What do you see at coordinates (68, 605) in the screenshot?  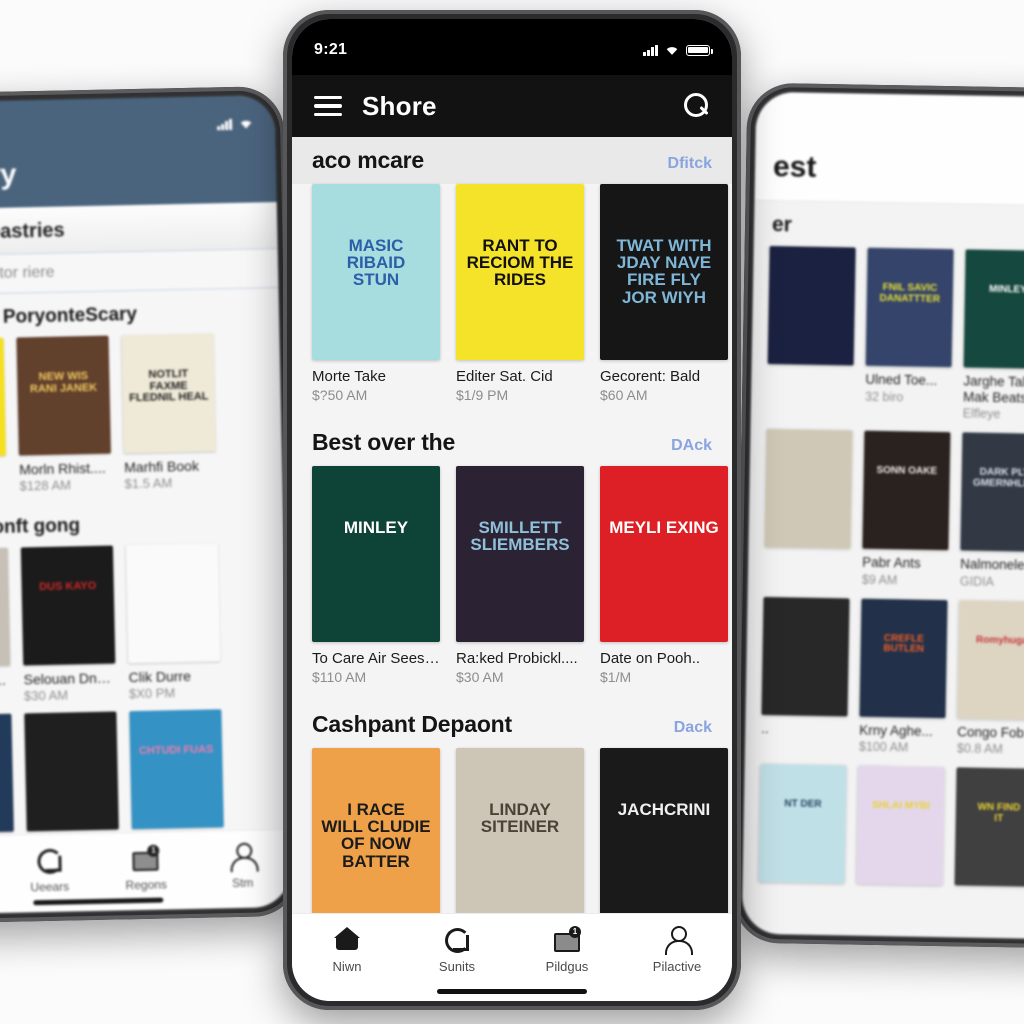 I see `book-cover: DUS KAYO` at bounding box center [68, 605].